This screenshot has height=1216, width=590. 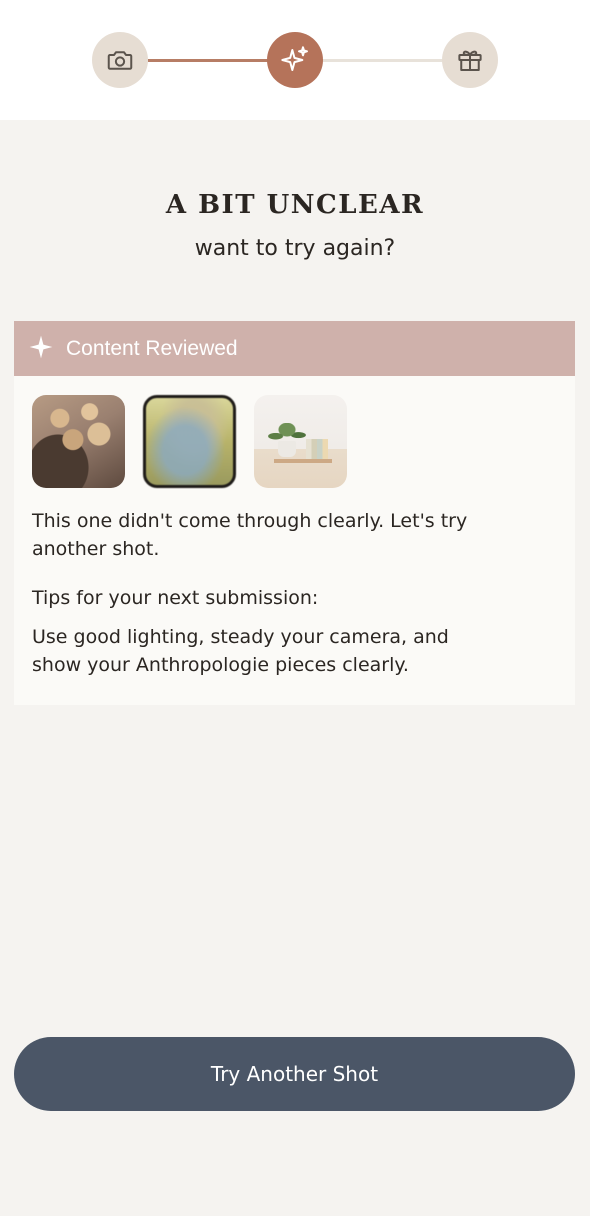 I want to click on try-another-shot-button: Try Another Shot, so click(x=294, y=1074).